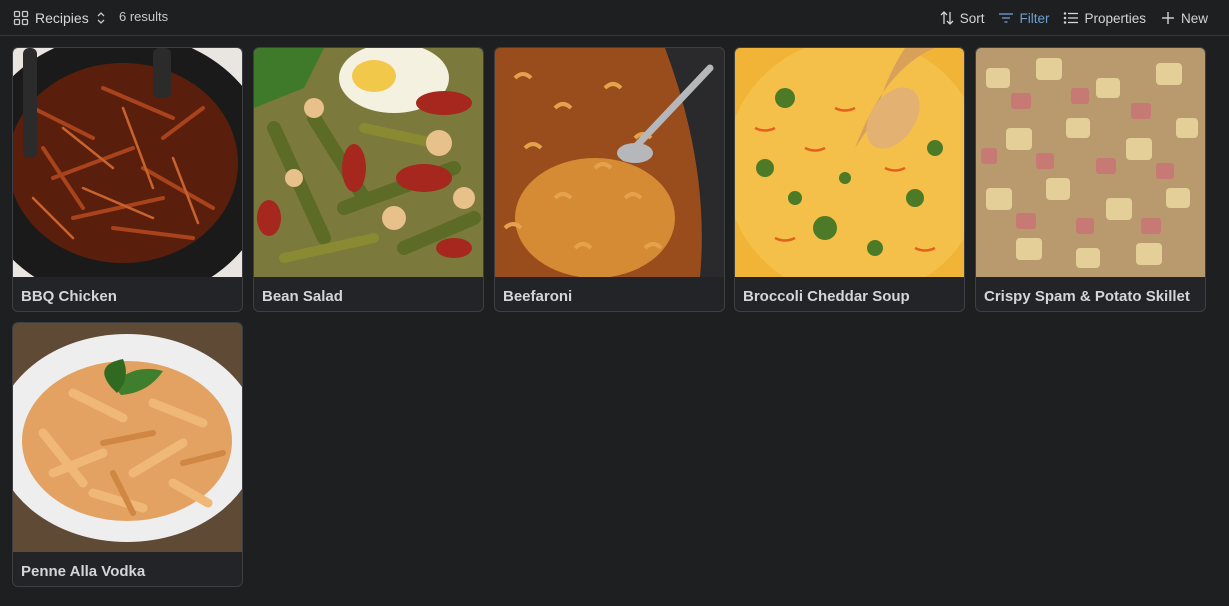 The image size is (1229, 606). What do you see at coordinates (368, 162) in the screenshot?
I see `bean-salad-photo` at bounding box center [368, 162].